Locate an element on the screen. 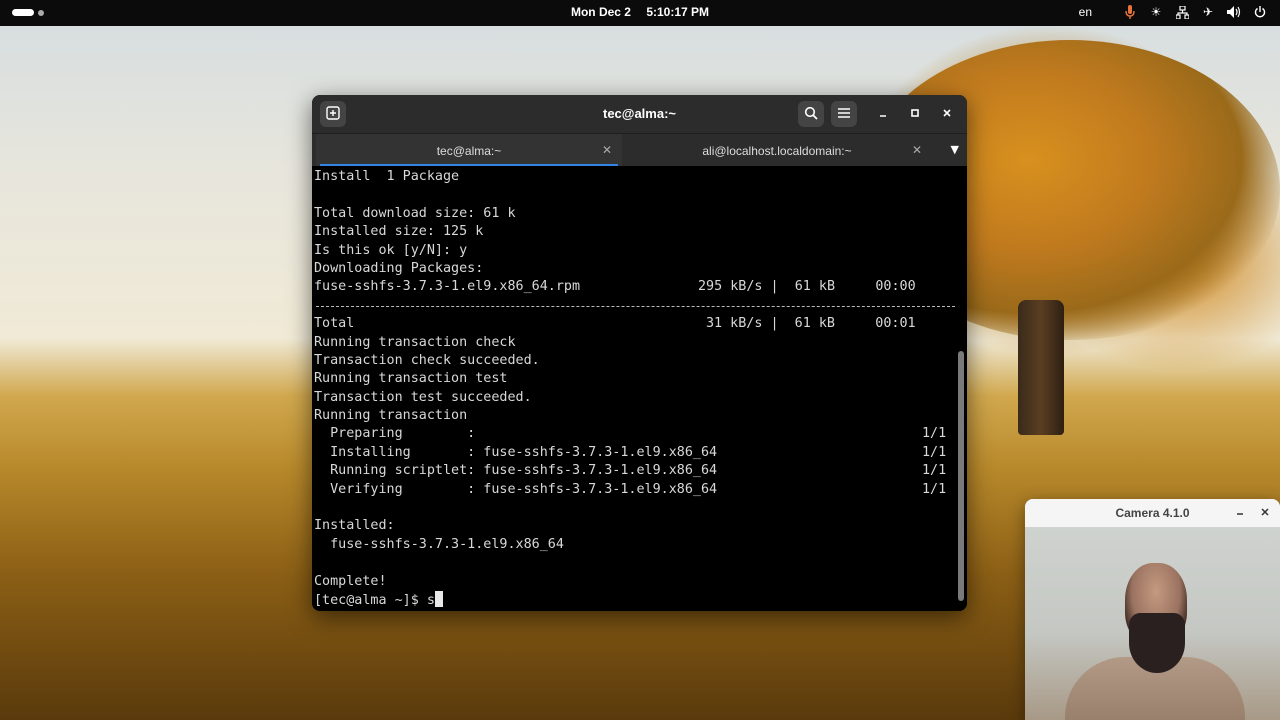 The height and width of the screenshot is (720, 1280). terminal-line: Downloading Packages: is located at coordinates (399, 268).